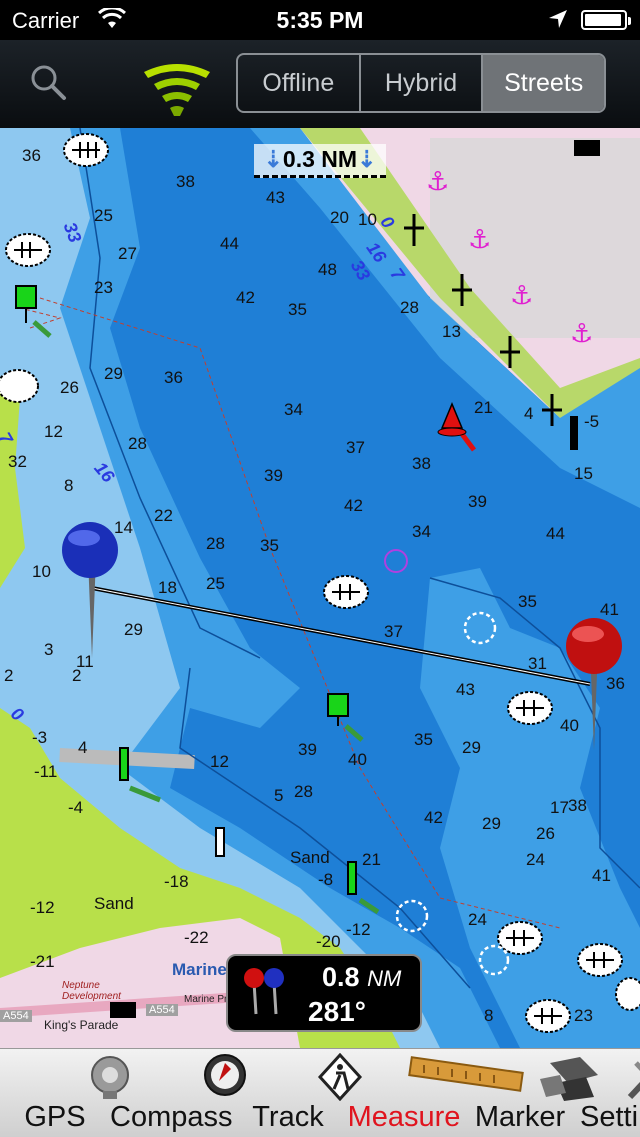 The image size is (640, 1137). Describe the element at coordinates (64, 1093) in the screenshot. I see `tab-gps: GPS` at that location.